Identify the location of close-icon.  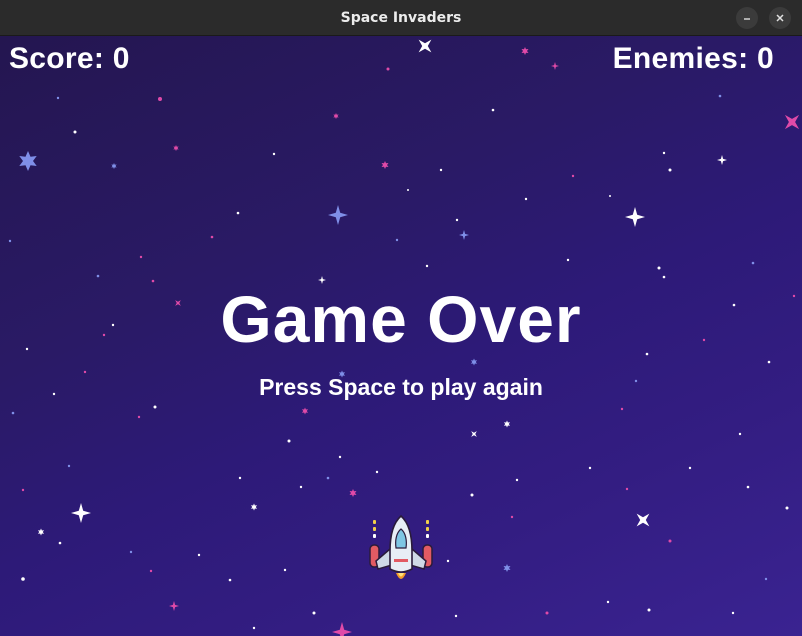
(780, 18).